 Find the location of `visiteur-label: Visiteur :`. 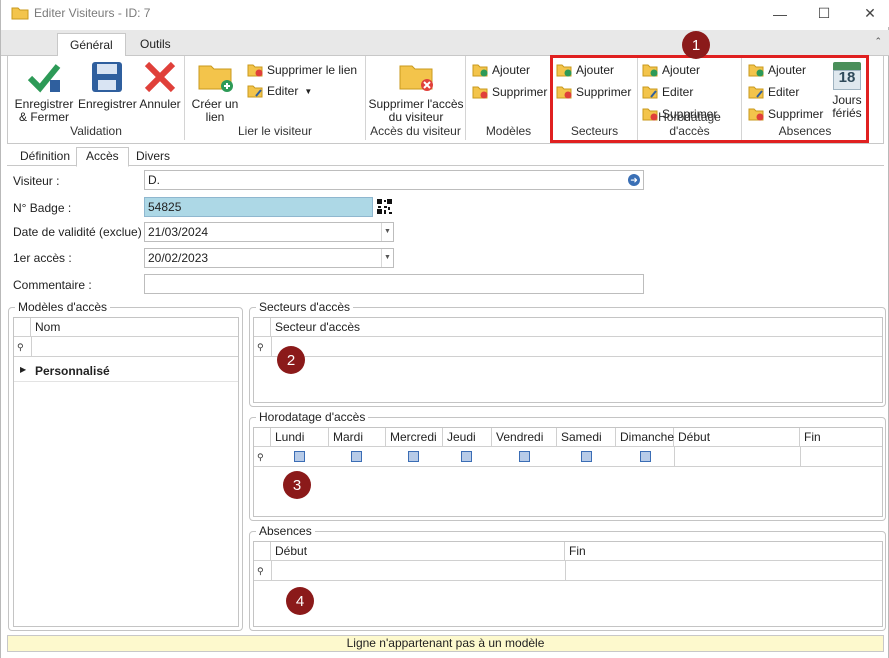

visiteur-label: Visiteur : is located at coordinates (36, 181).